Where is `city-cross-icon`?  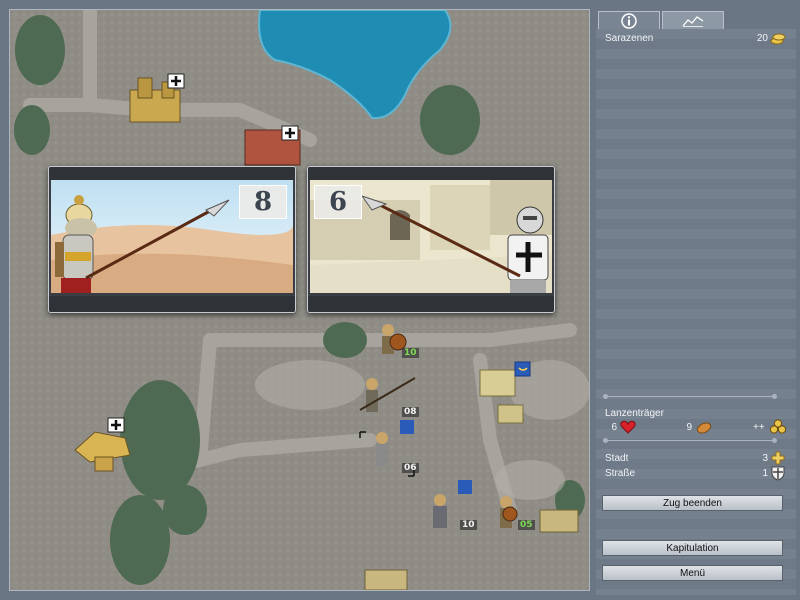
city-cross-icon is located at coordinates (778, 458).